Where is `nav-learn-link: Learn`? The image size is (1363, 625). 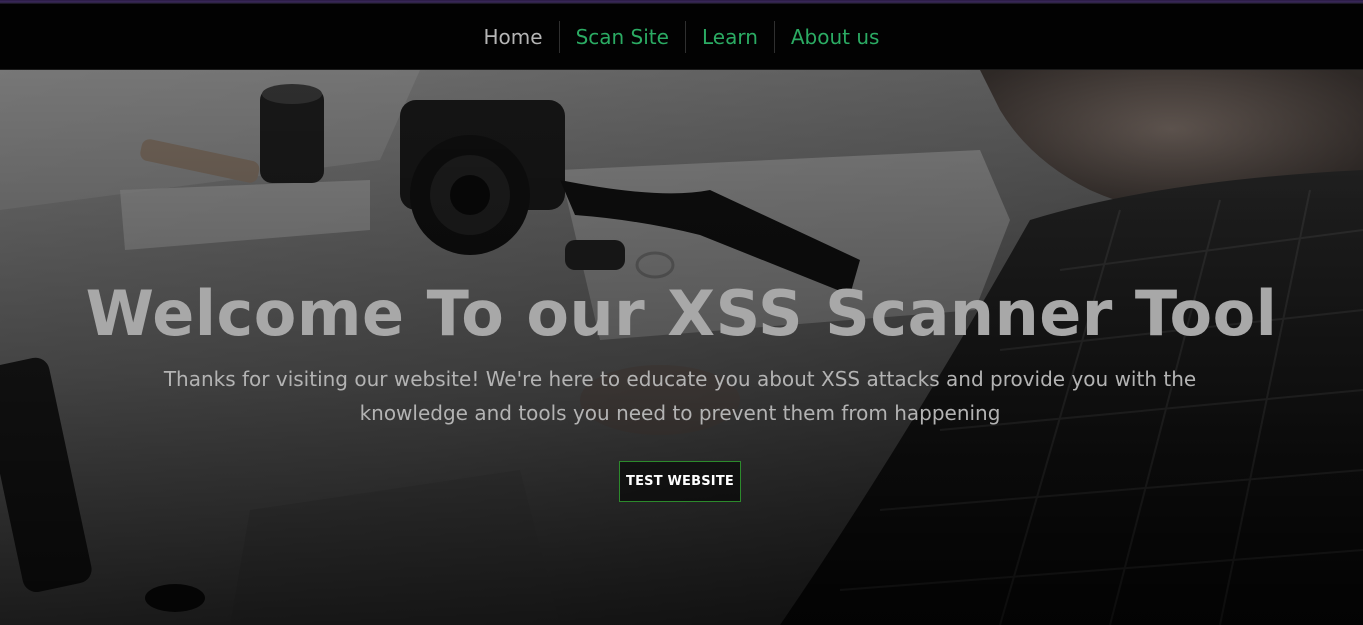 nav-learn-link: Learn is located at coordinates (729, 36).